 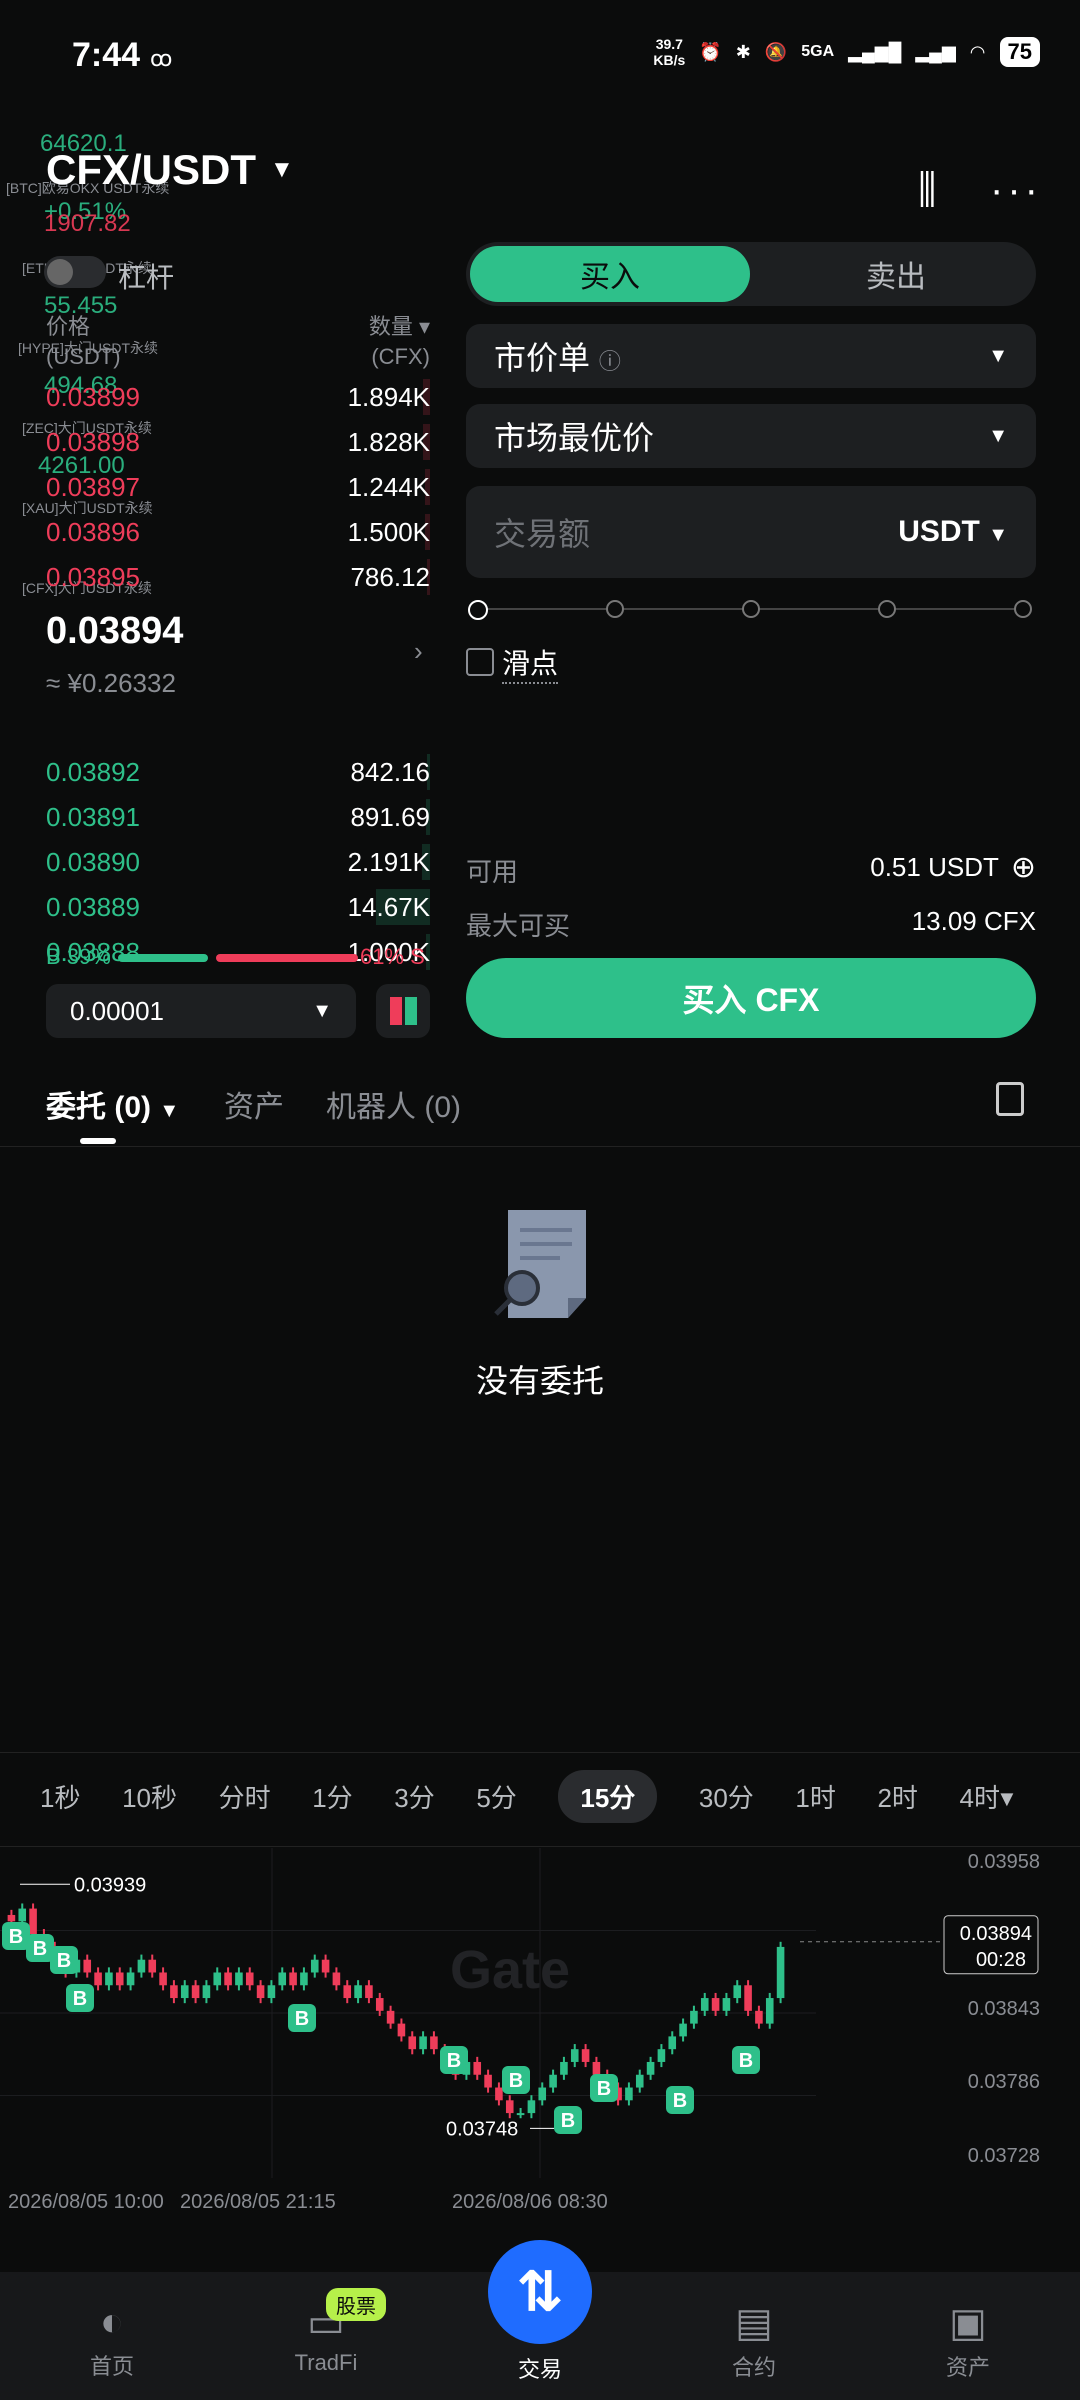 What do you see at coordinates (530, 663) in the screenshot?
I see `slippage-label: 滑点` at bounding box center [530, 663].